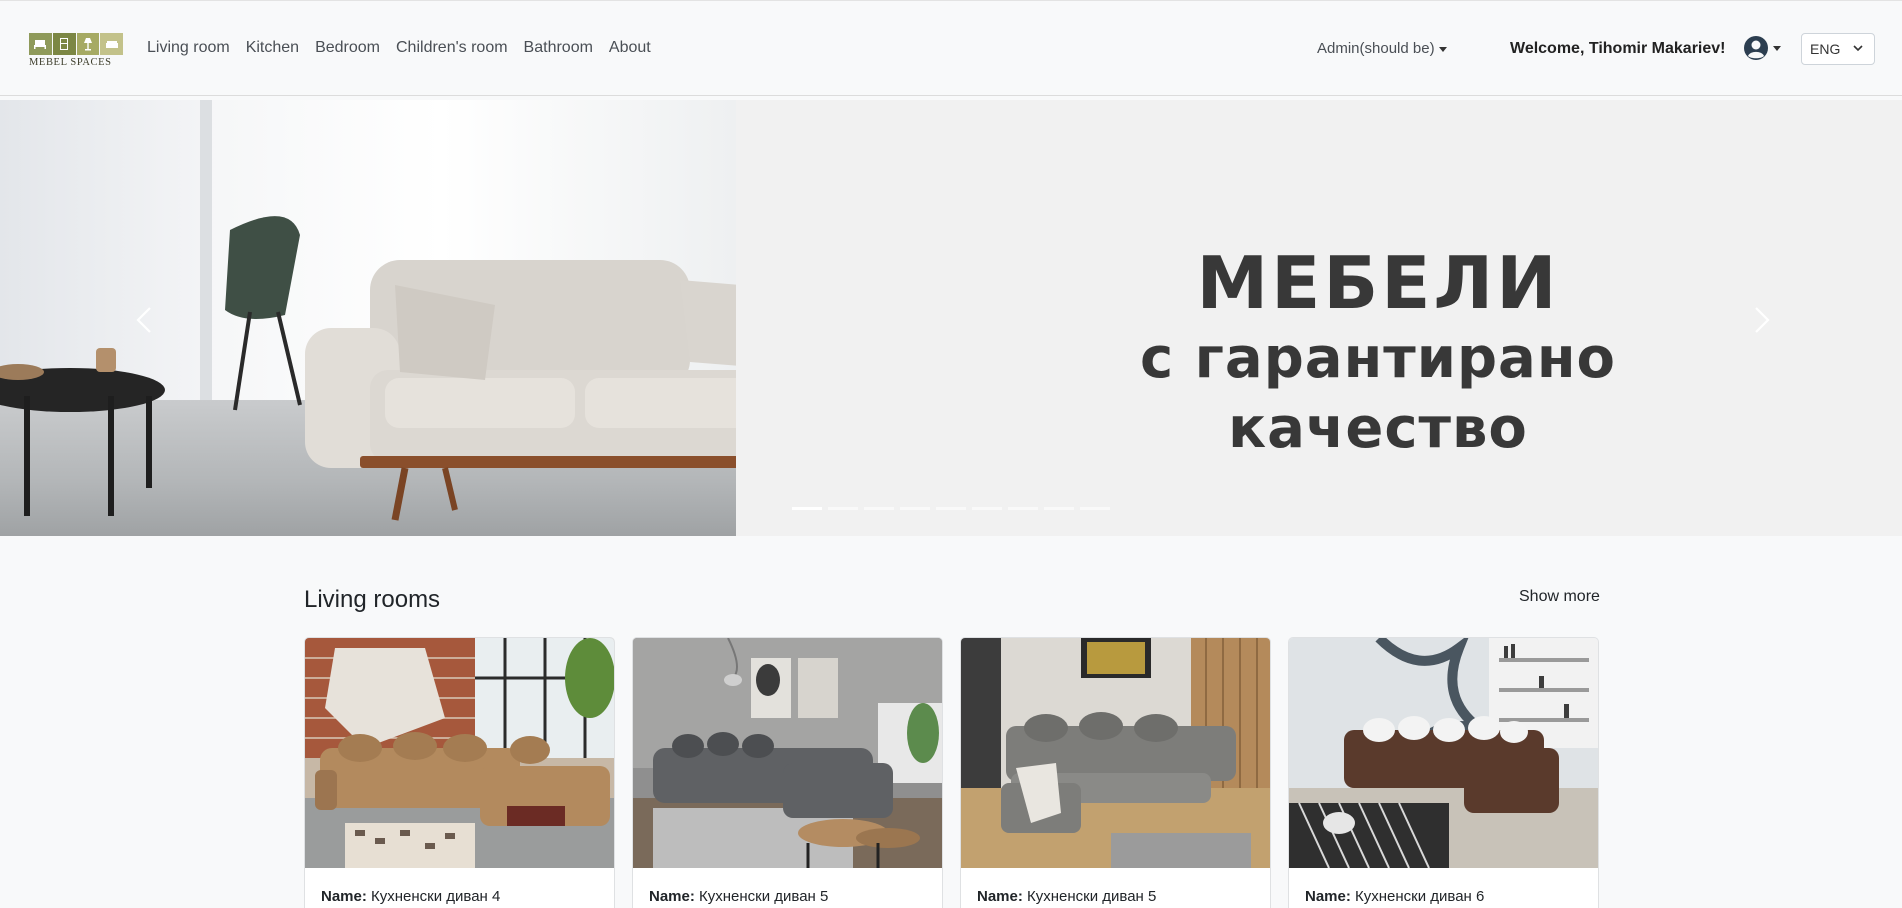 The height and width of the screenshot is (908, 1902). I want to click on product-name: Name: Кухненски диван 6, so click(1443, 888).